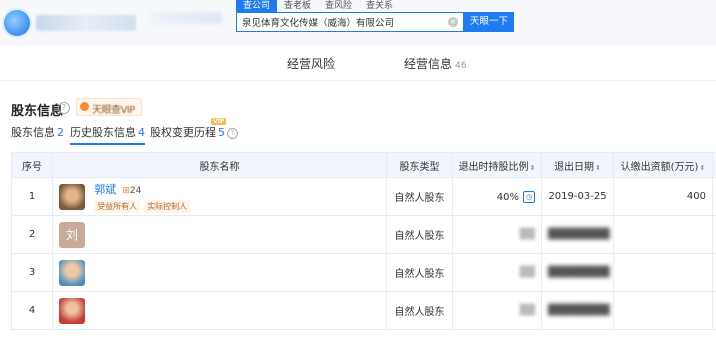 The image size is (716, 343). Describe the element at coordinates (60, 132) in the screenshot. I see `subtab-shareholders-count: 2` at that location.